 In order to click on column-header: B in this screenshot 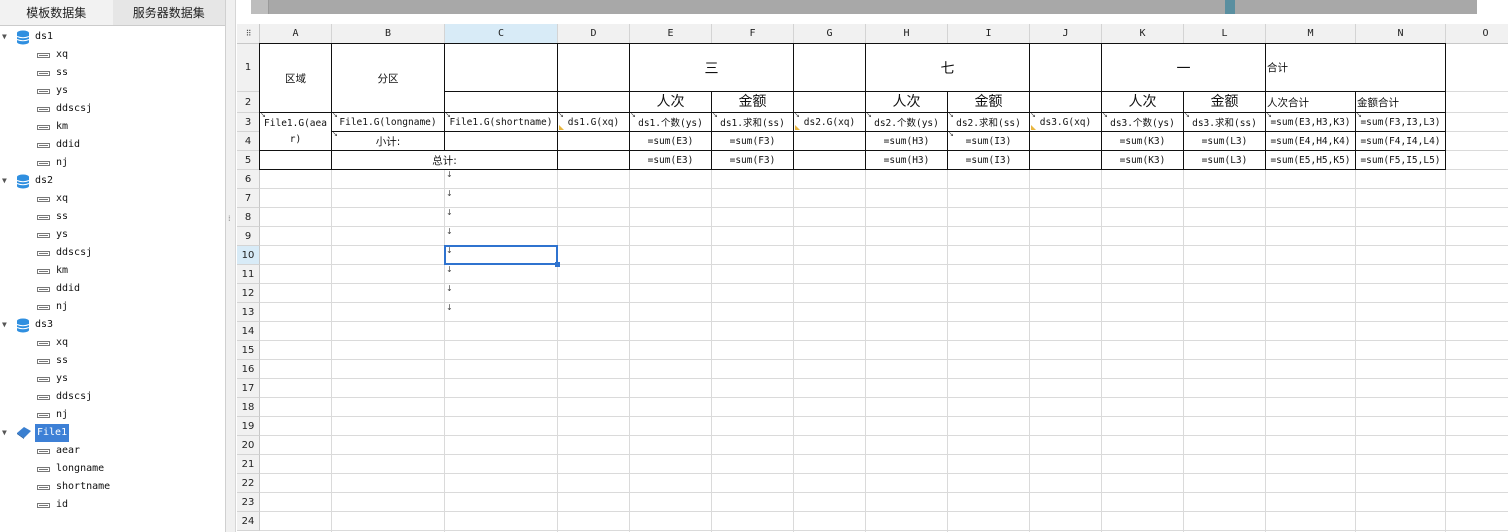, I will do `click(388, 34)`.